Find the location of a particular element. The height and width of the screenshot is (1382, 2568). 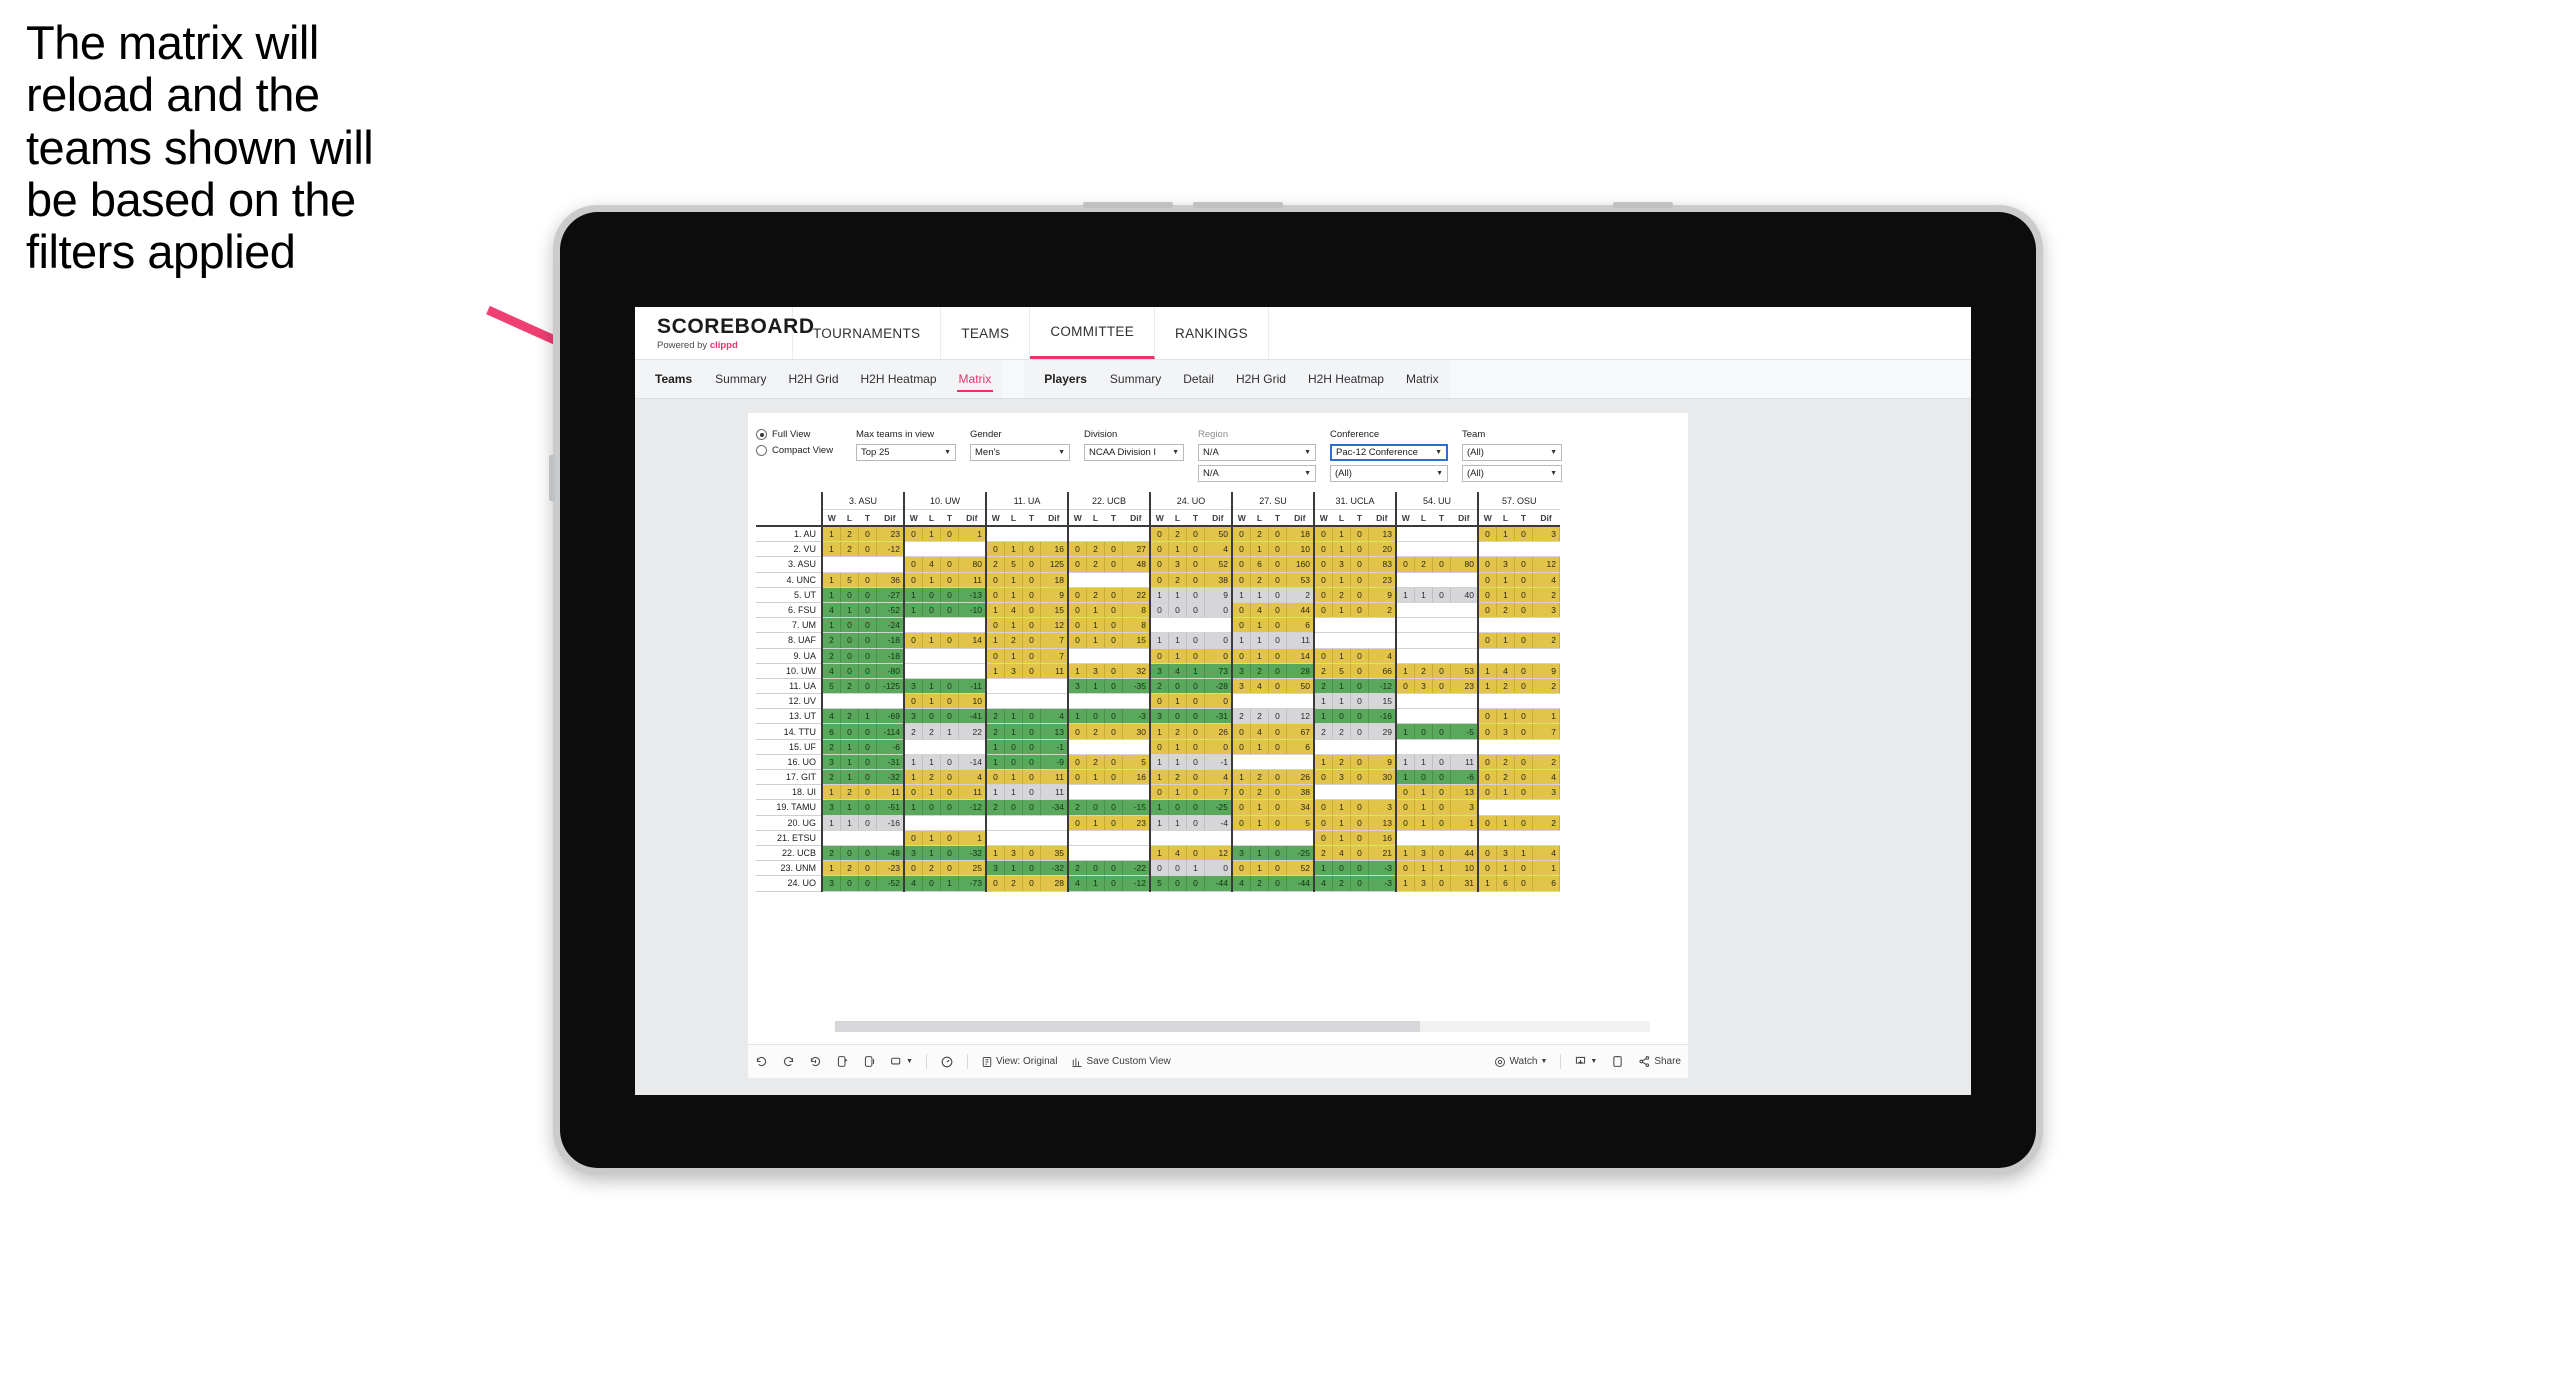

subnav-players-matrix: Matrix is located at coordinates (1422, 379).